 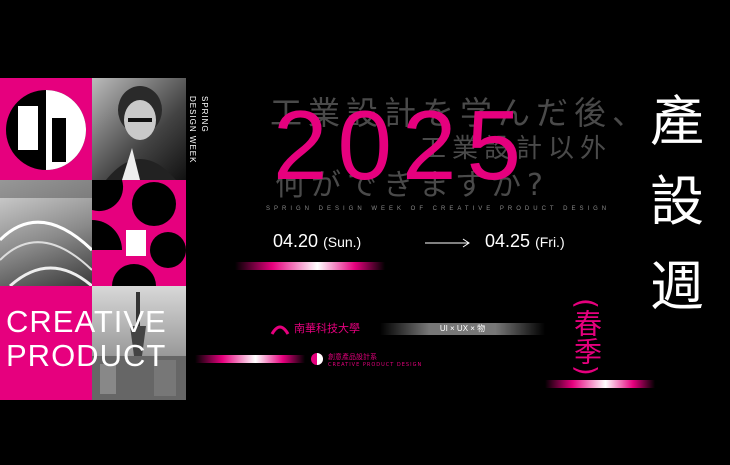 What do you see at coordinates (280, 330) in the screenshot?
I see `university-logo-icon` at bounding box center [280, 330].